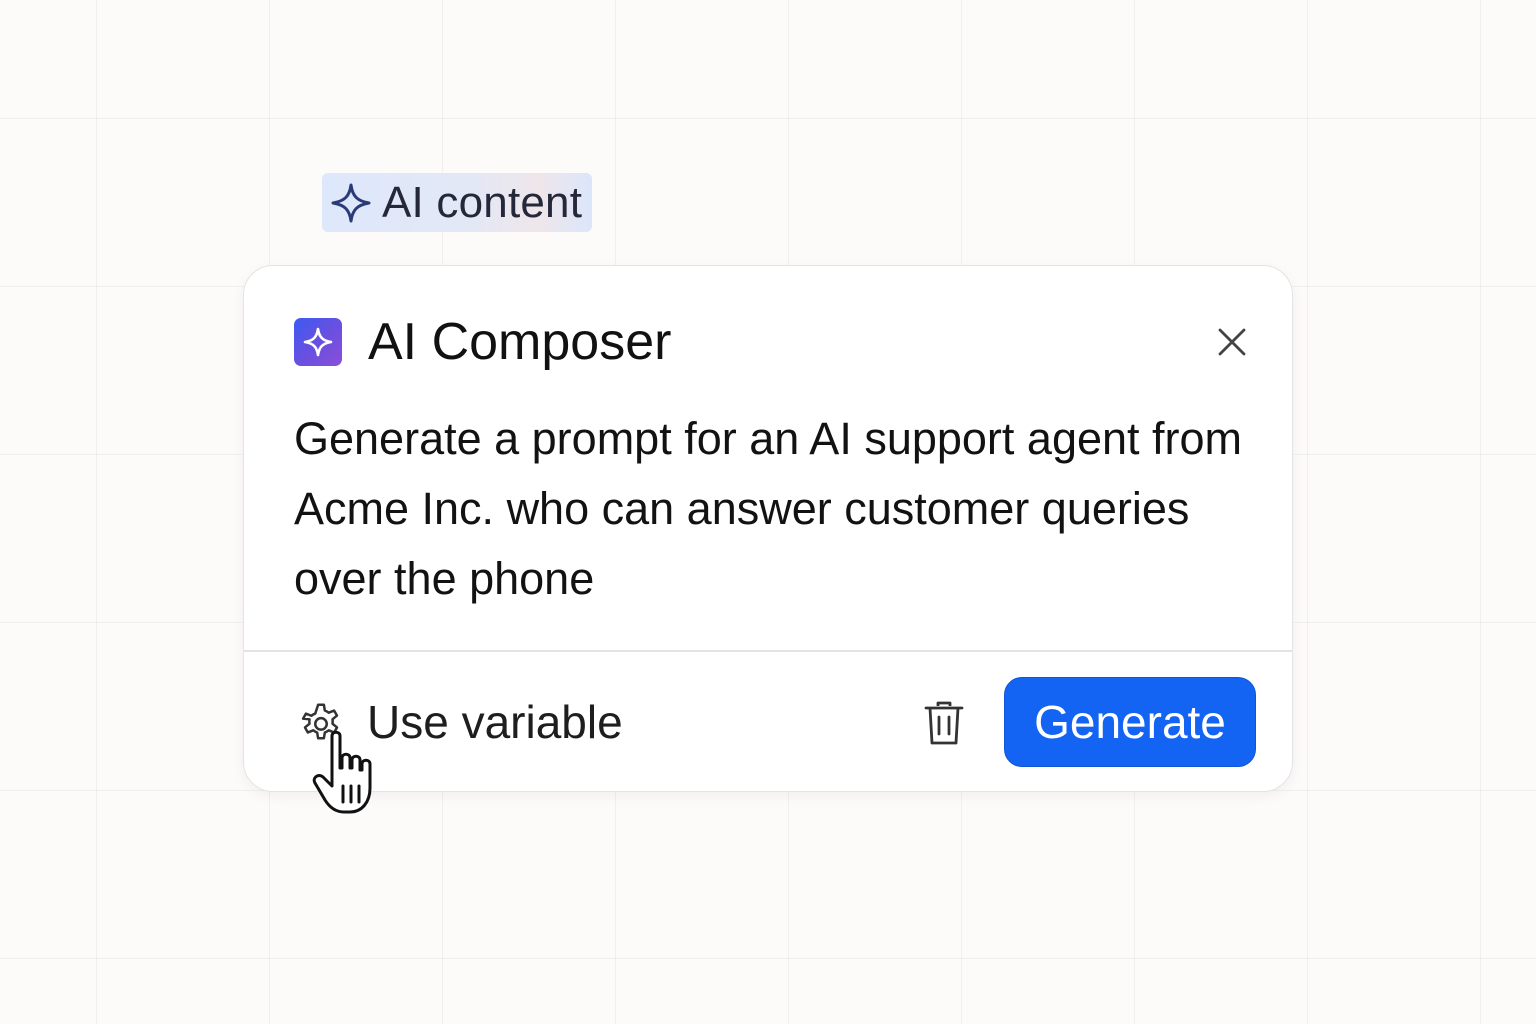 This screenshot has height=1024, width=1536. I want to click on close-button, so click(1232, 342).